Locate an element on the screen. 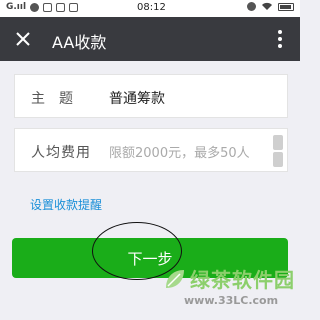  status-time: 08:12 is located at coordinates (151, 7).